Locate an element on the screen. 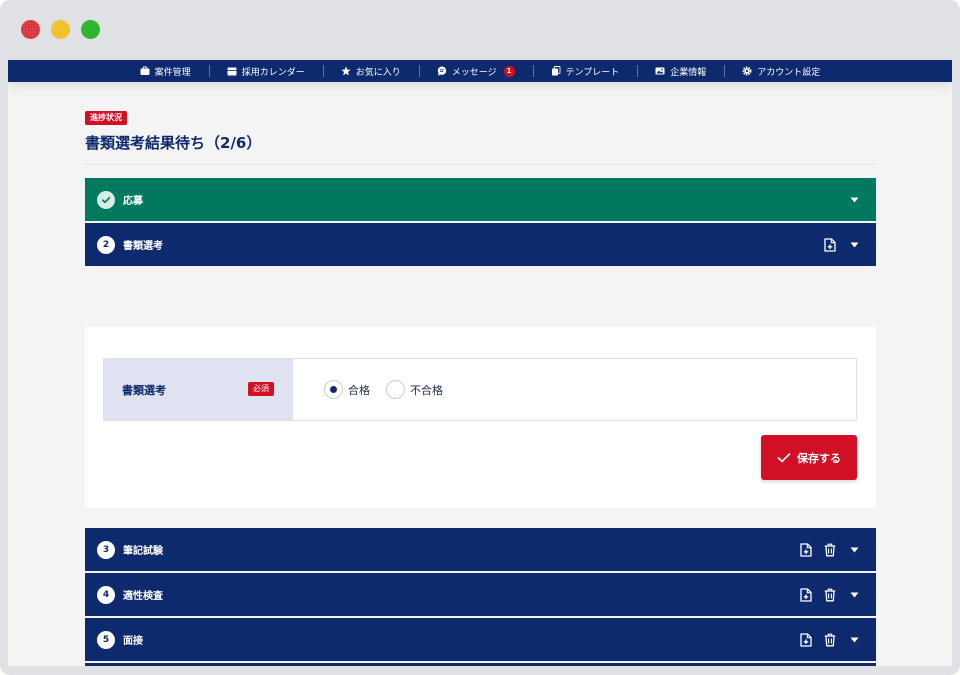 This screenshot has width=960, height=675. nav-item-favorites: お気に入り is located at coordinates (370, 71).